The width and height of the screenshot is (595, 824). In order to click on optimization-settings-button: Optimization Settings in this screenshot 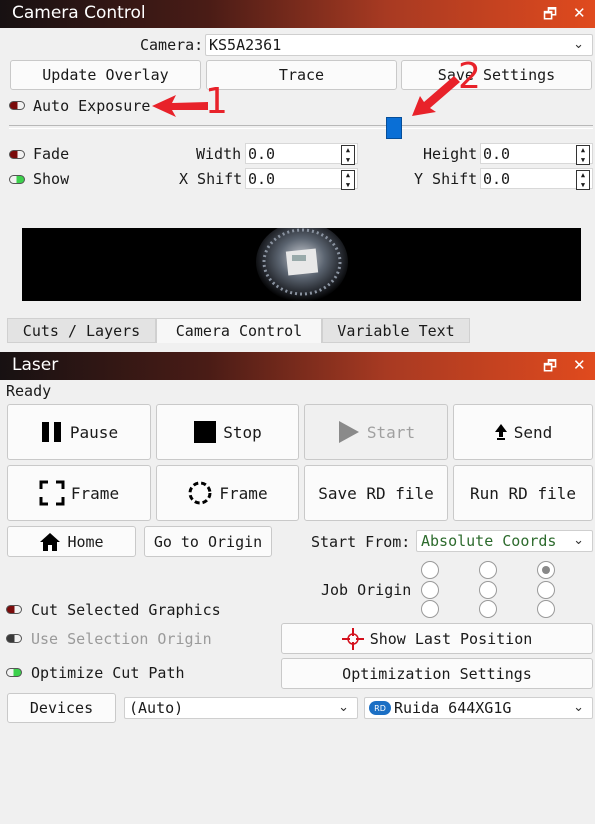, I will do `click(437, 673)`.